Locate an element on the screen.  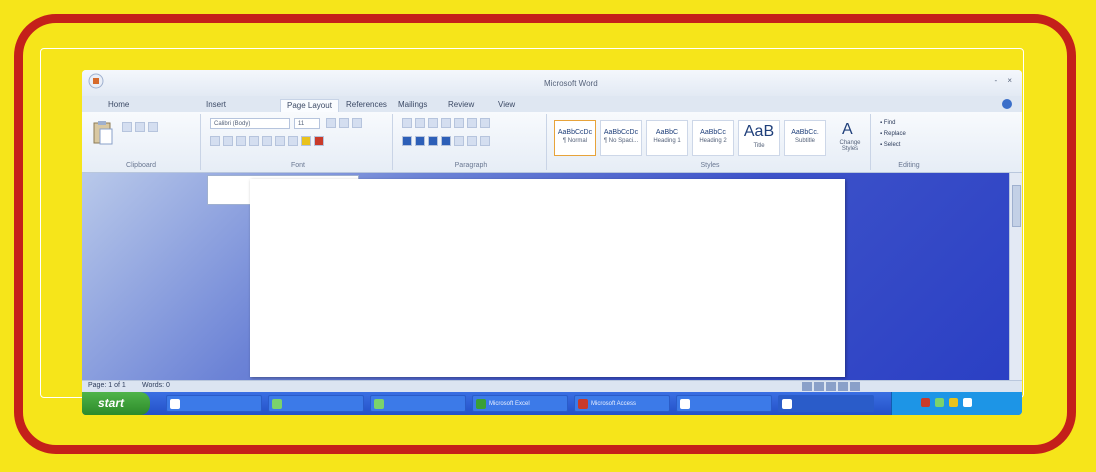
font-size-select: 11 is located at coordinates (307, 123).